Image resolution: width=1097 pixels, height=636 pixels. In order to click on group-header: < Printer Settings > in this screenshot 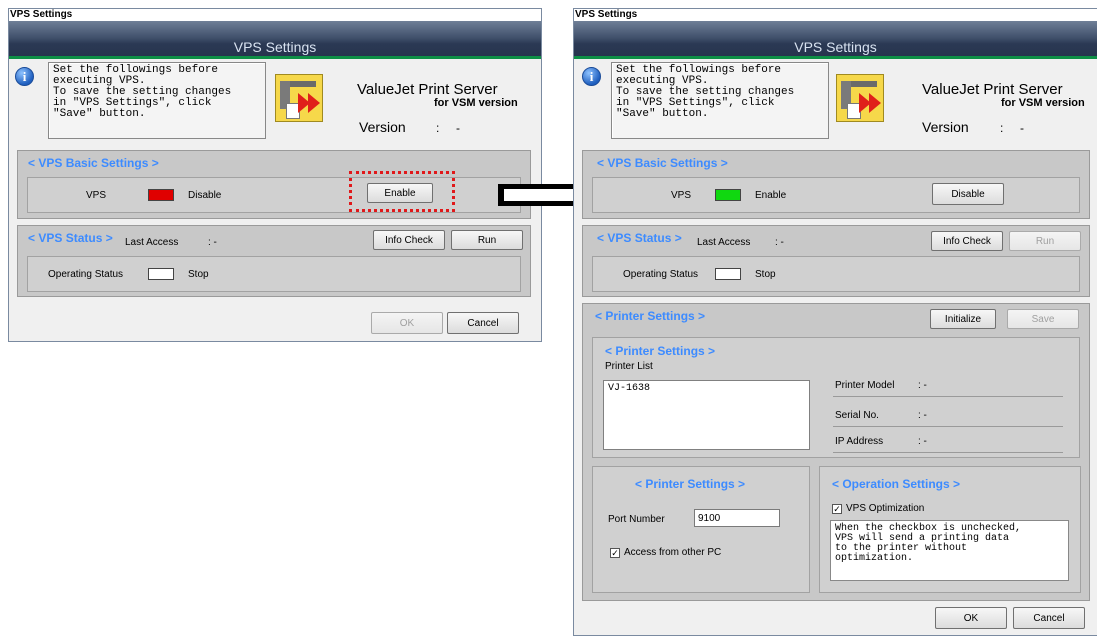, I will do `click(650, 316)`.